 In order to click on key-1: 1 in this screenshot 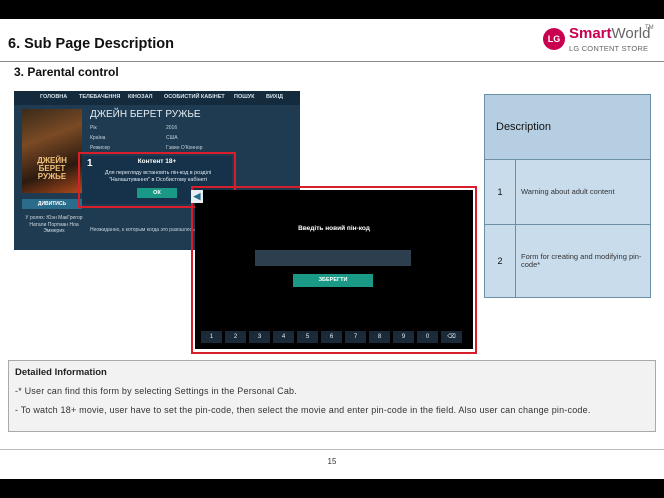, I will do `click(211, 337)`.